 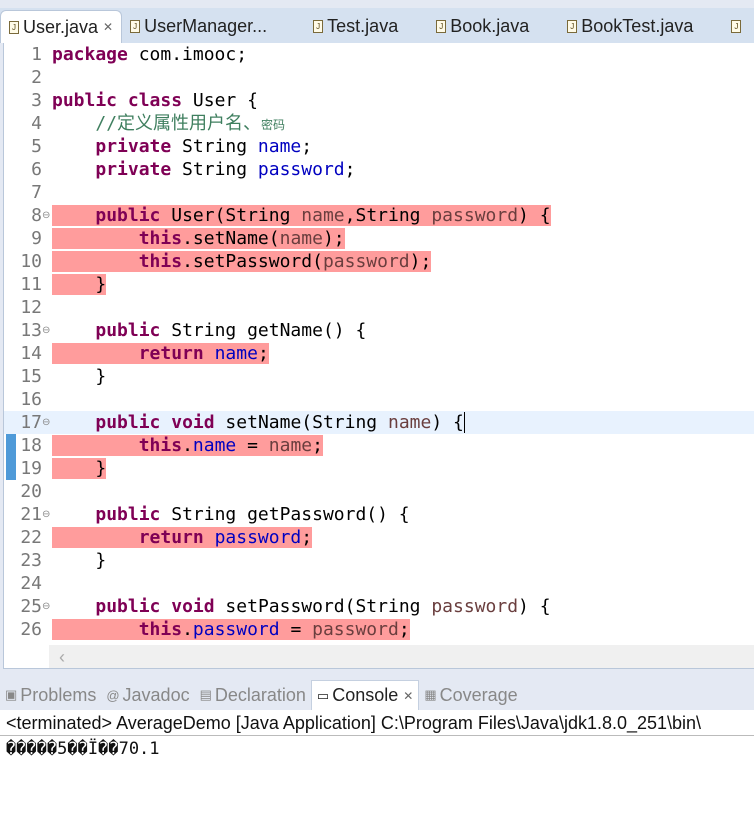 What do you see at coordinates (490, 26) in the screenshot?
I see `tab-label: Book.java` at bounding box center [490, 26].